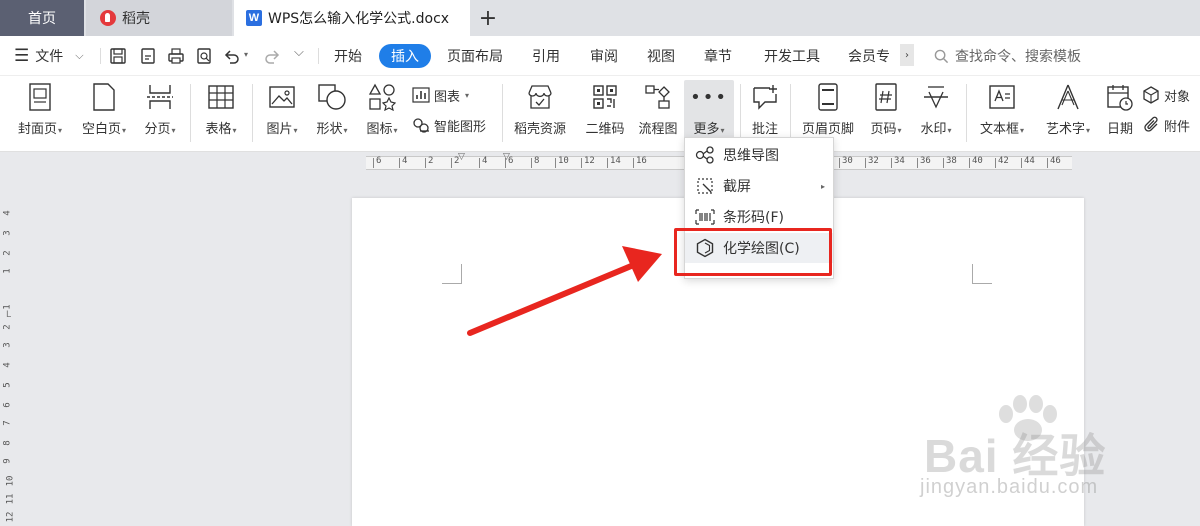 This screenshot has height=526, width=1200. What do you see at coordinates (148, 56) in the screenshot?
I see `export-pdf-icon` at bounding box center [148, 56].